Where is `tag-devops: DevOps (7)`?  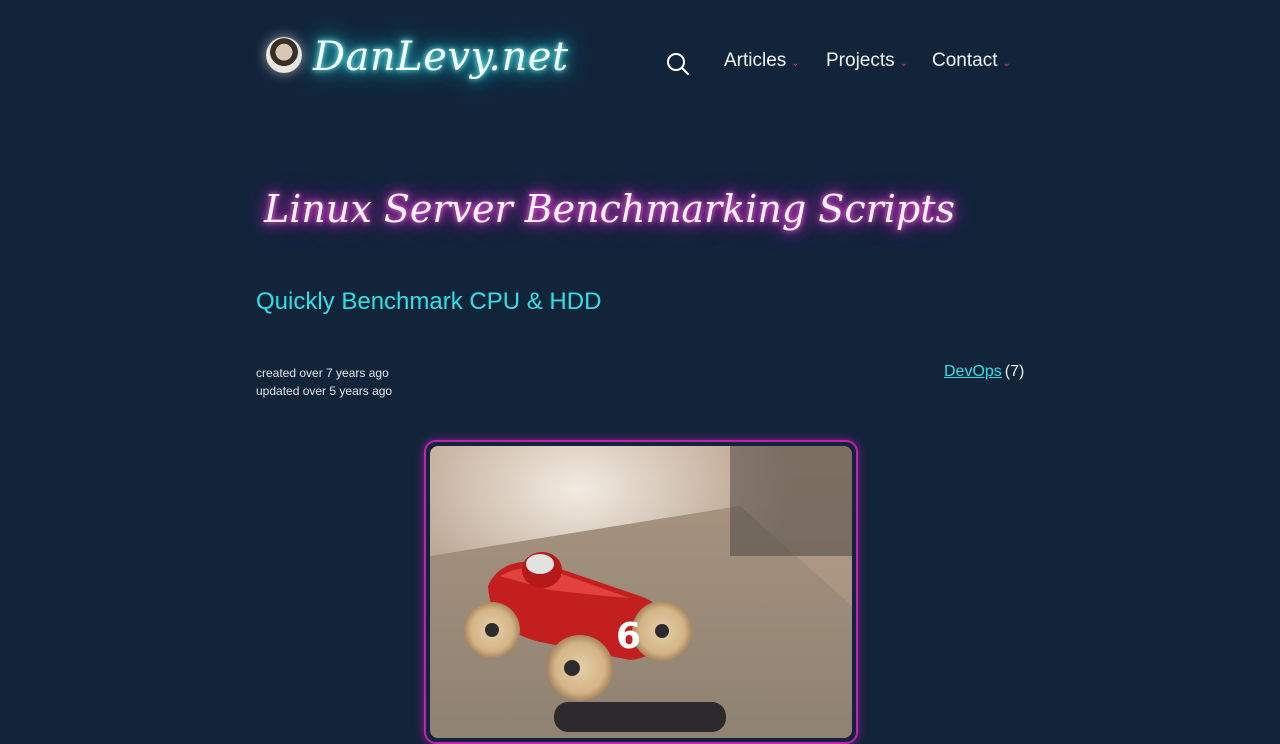
tag-devops: DevOps (7) is located at coordinates (984, 372).